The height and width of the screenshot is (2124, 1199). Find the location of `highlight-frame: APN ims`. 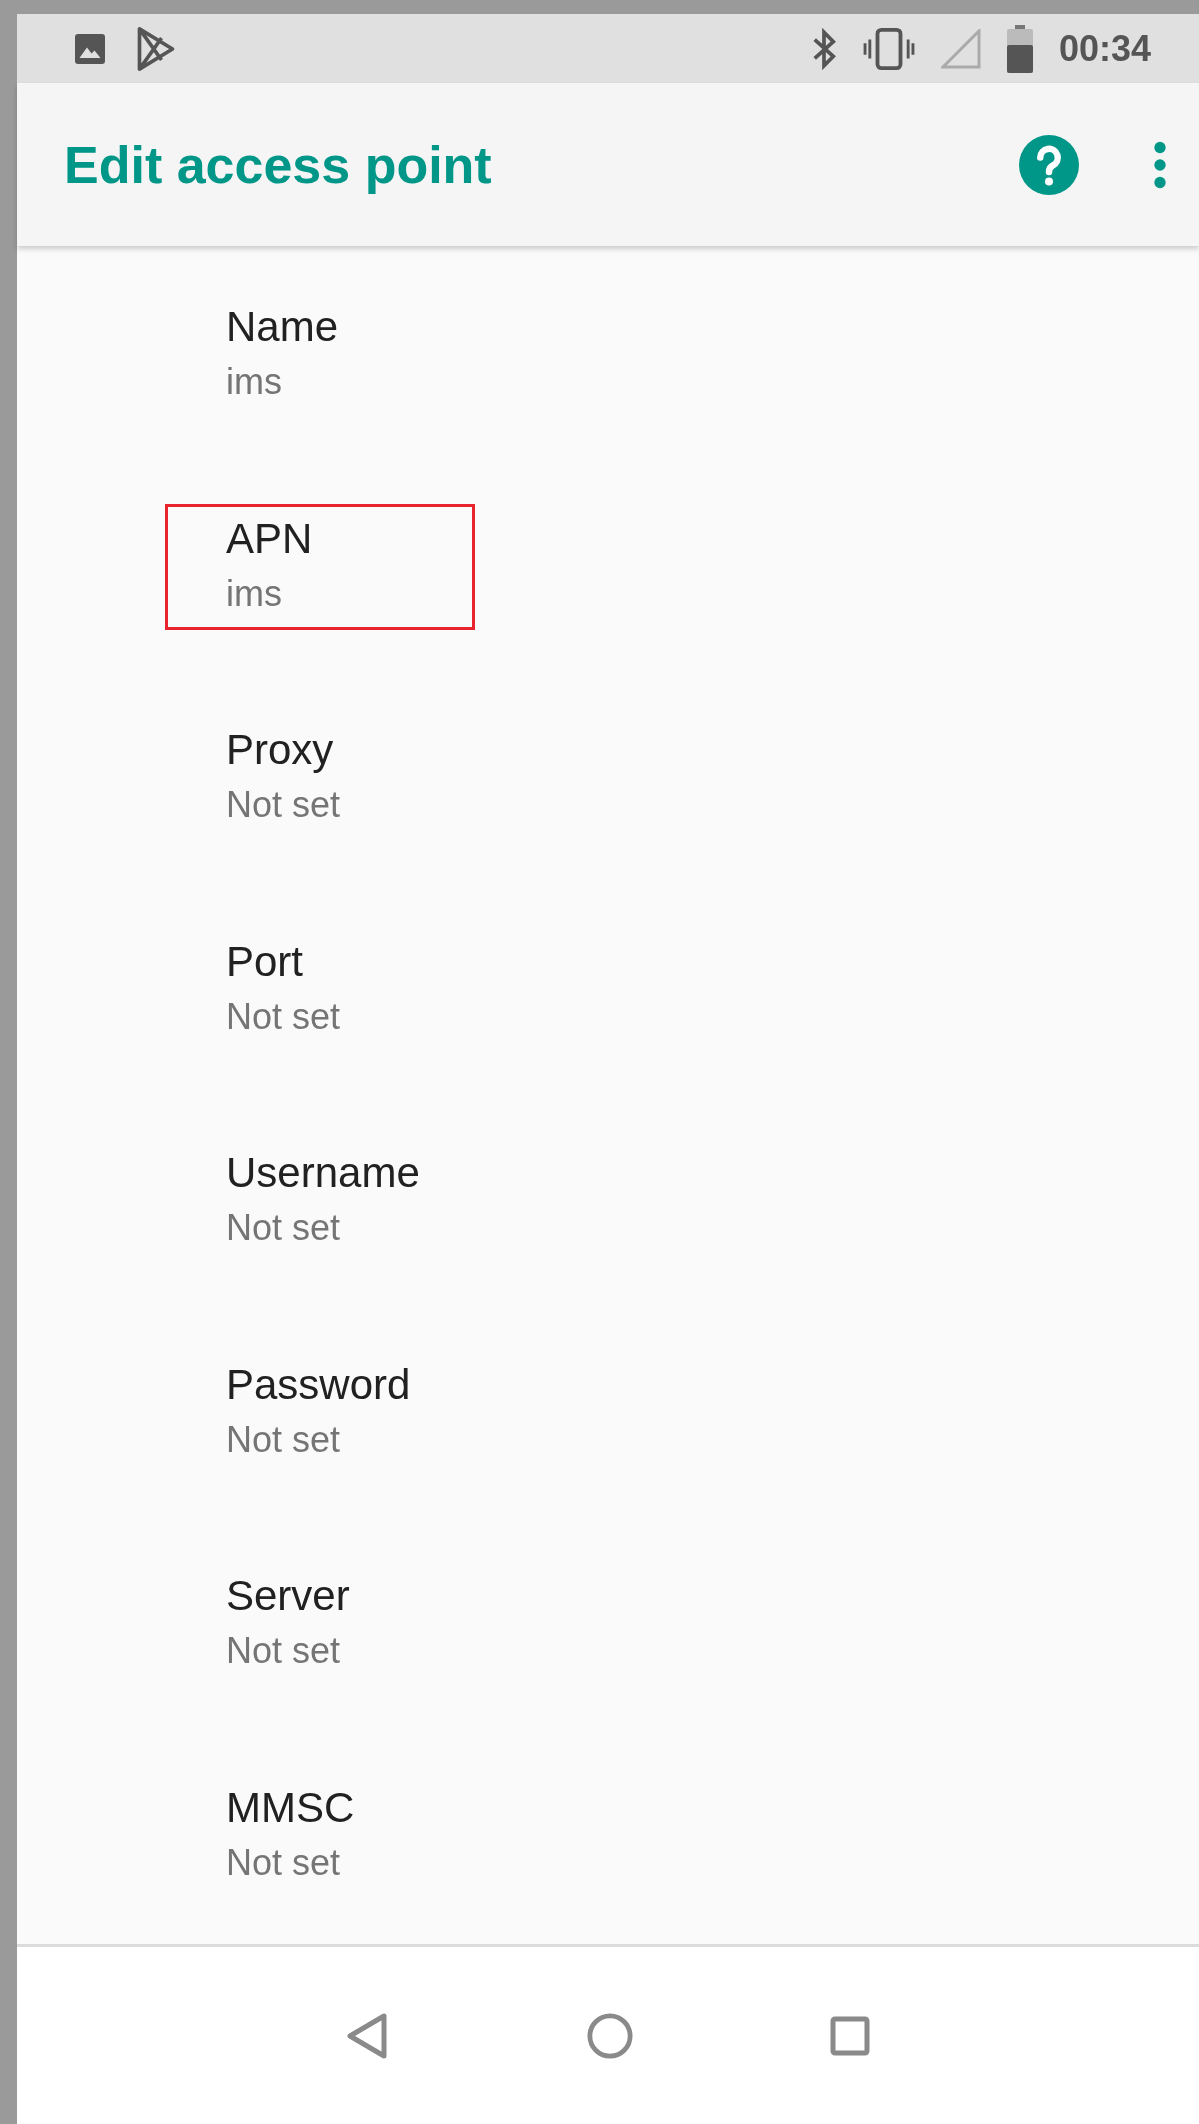

highlight-frame: APN ims is located at coordinates (320, 566).